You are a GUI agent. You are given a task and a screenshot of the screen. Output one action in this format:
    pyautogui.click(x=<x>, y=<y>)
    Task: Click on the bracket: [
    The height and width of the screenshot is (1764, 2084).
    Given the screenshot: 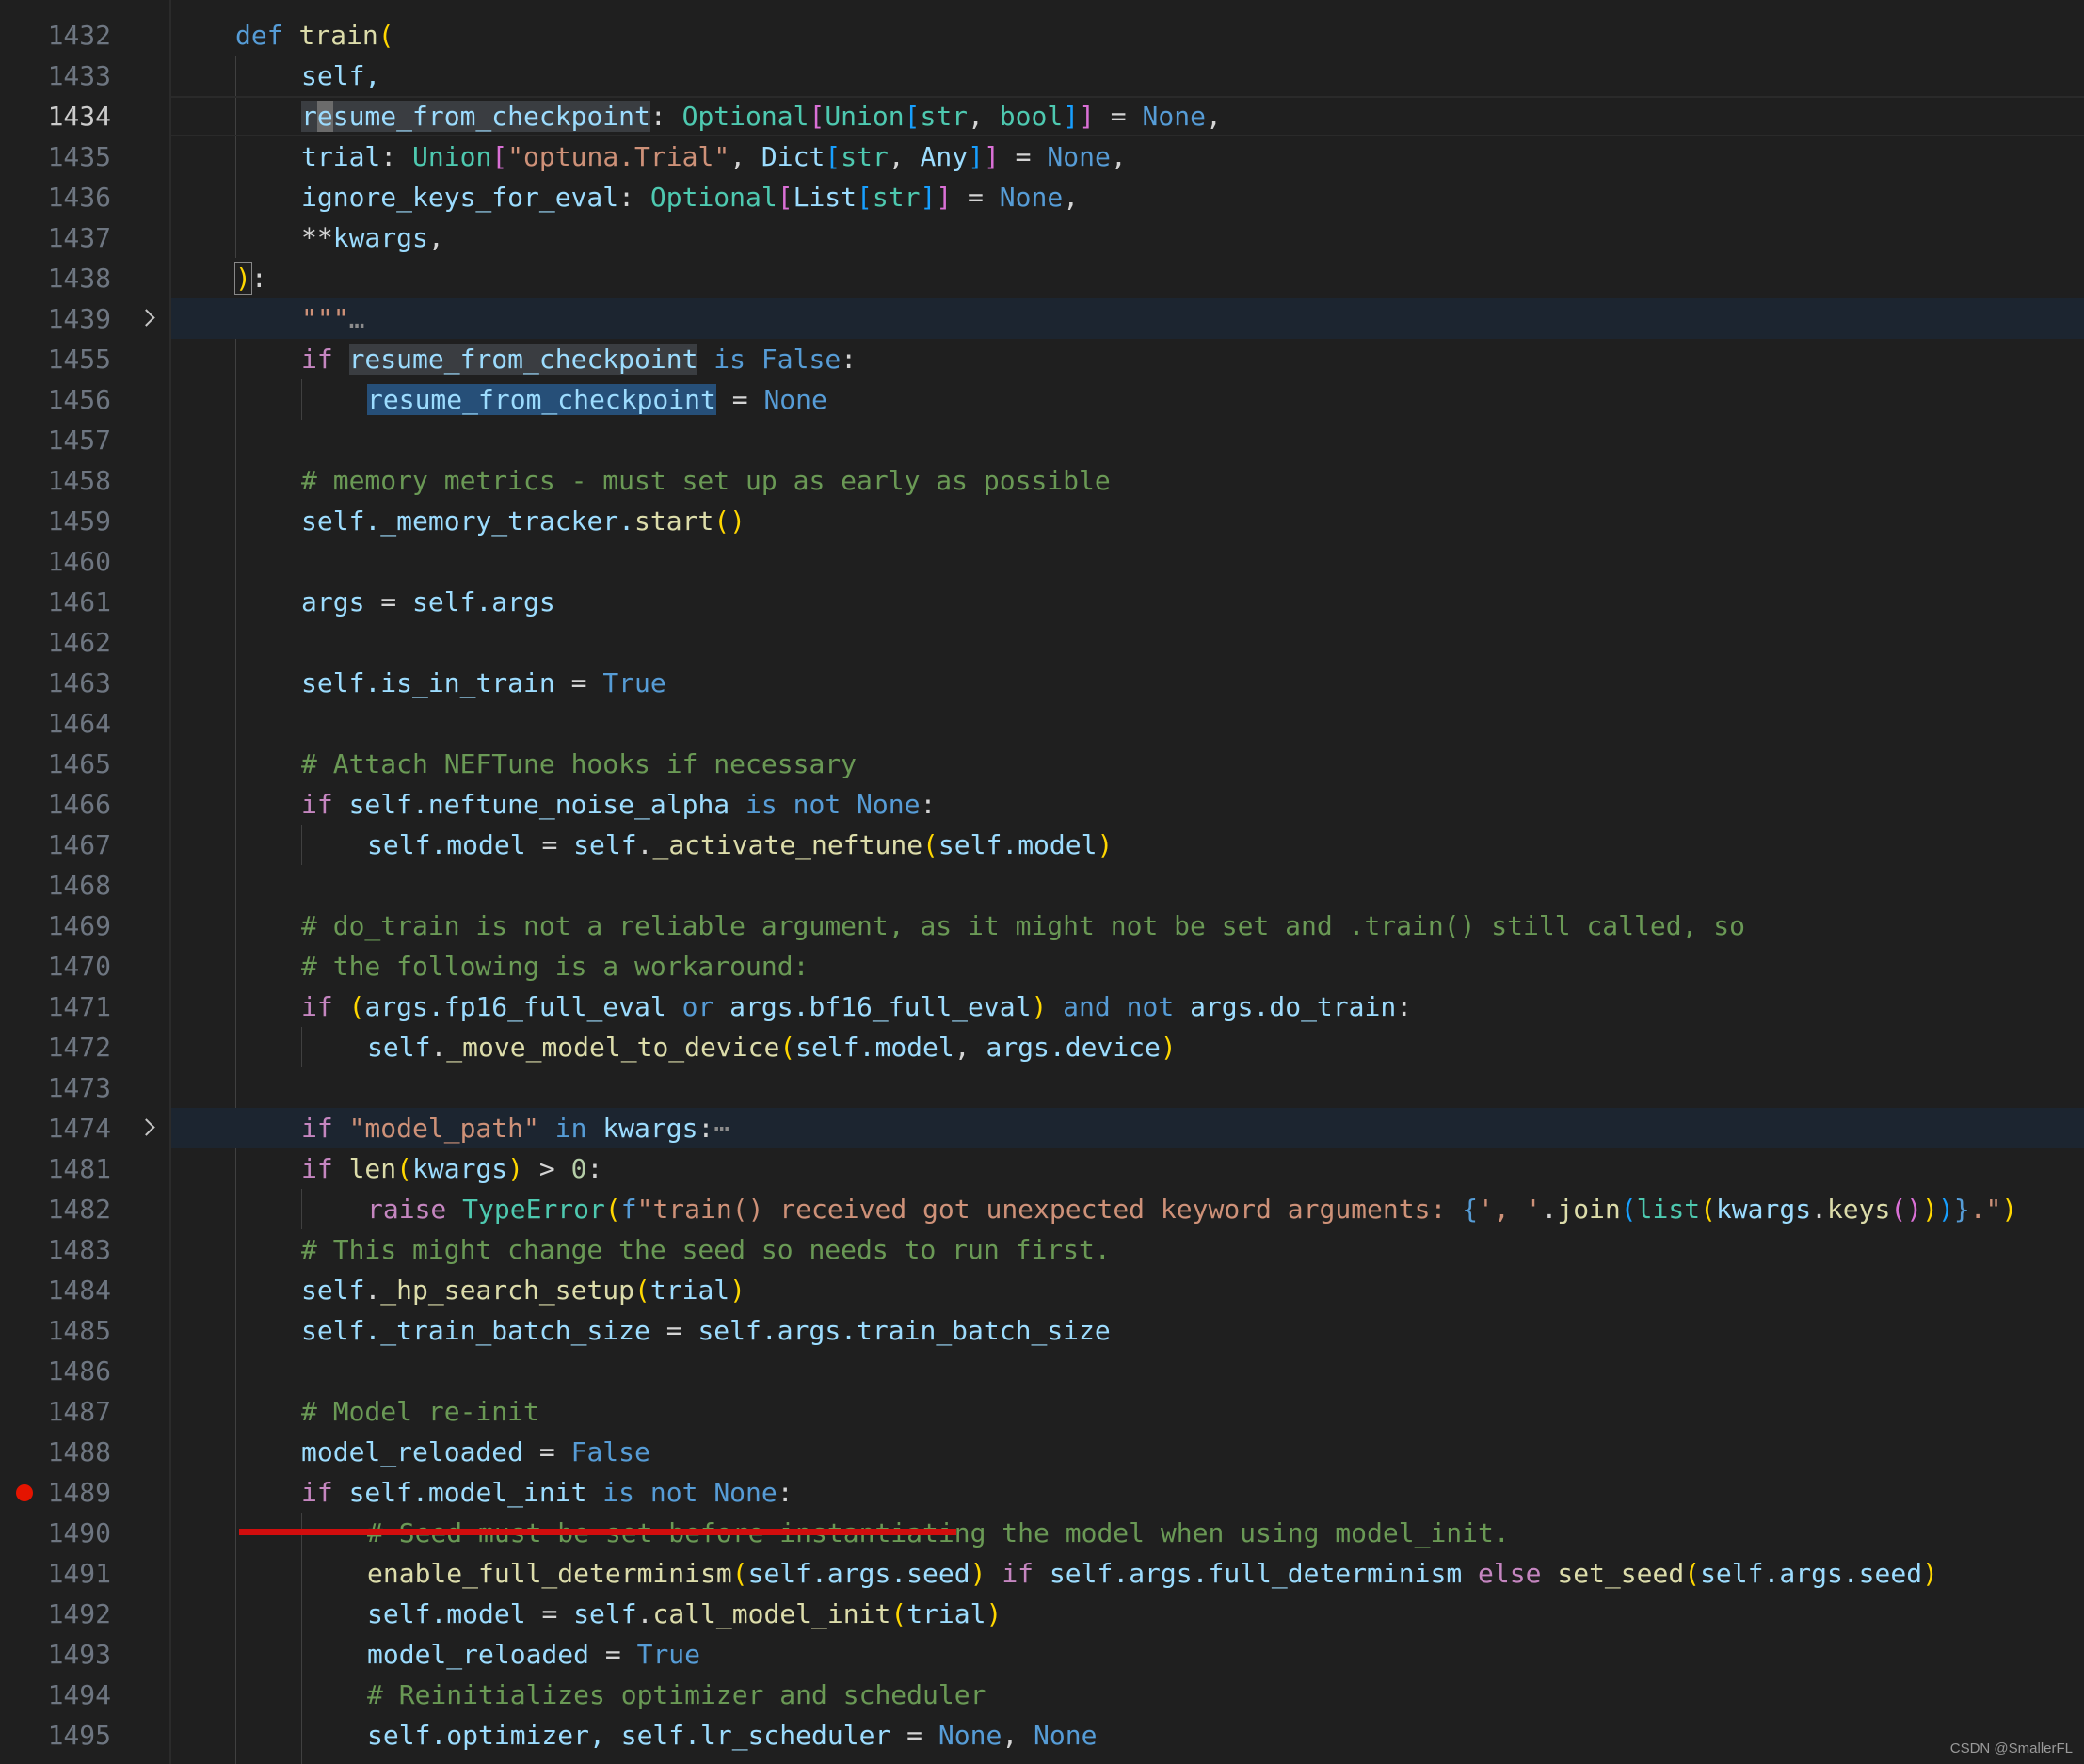 What is the action you would take?
    pyautogui.click(x=865, y=197)
    